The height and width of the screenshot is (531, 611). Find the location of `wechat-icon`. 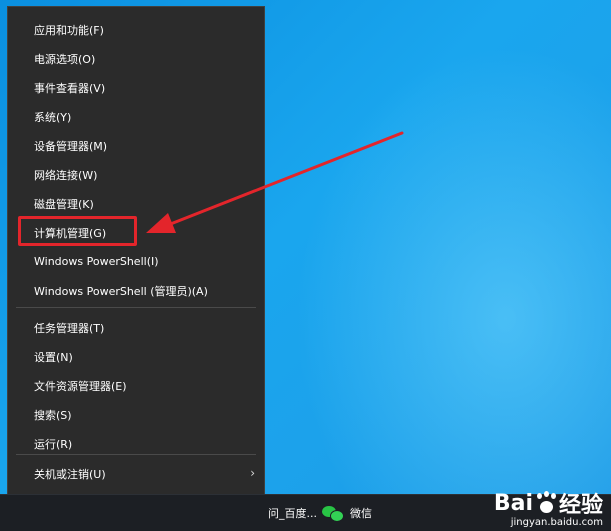

wechat-icon is located at coordinates (333, 513).